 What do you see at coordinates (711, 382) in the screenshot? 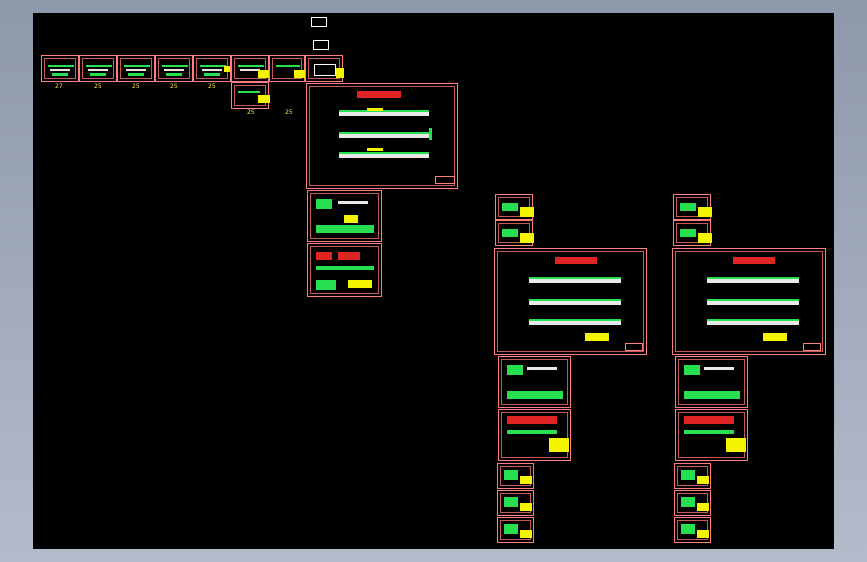
I see `section-sheet-3a` at bounding box center [711, 382].